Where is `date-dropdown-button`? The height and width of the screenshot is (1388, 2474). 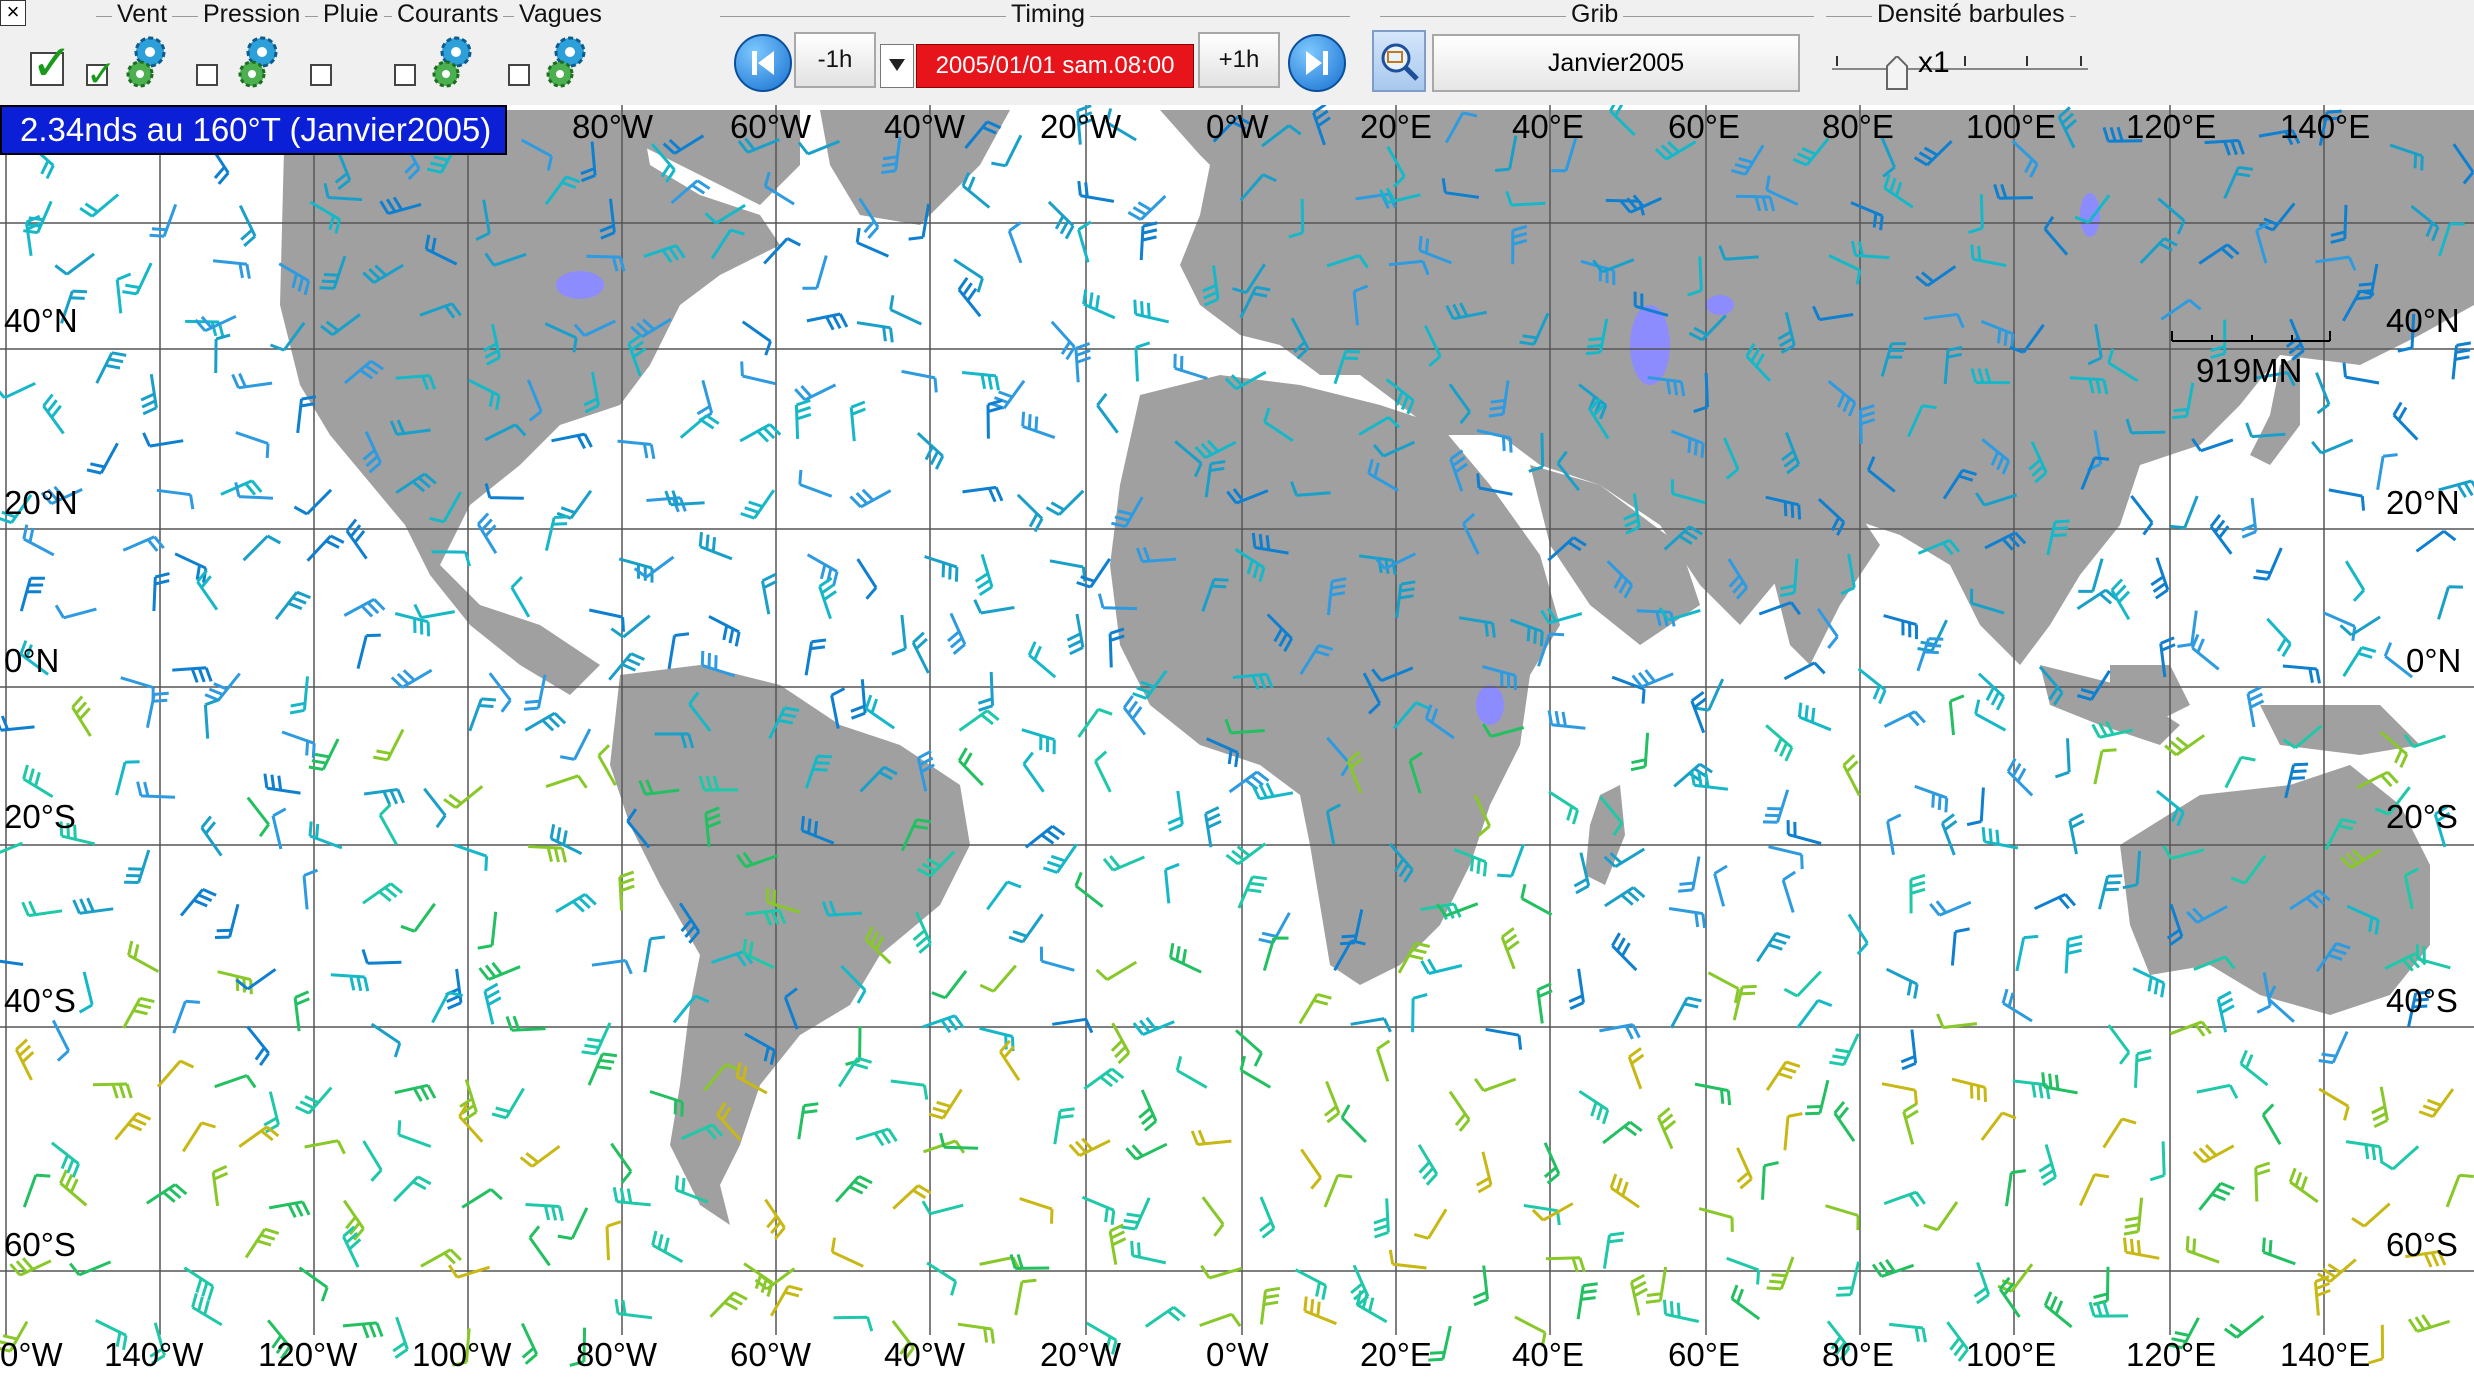
date-dropdown-button is located at coordinates (897, 66).